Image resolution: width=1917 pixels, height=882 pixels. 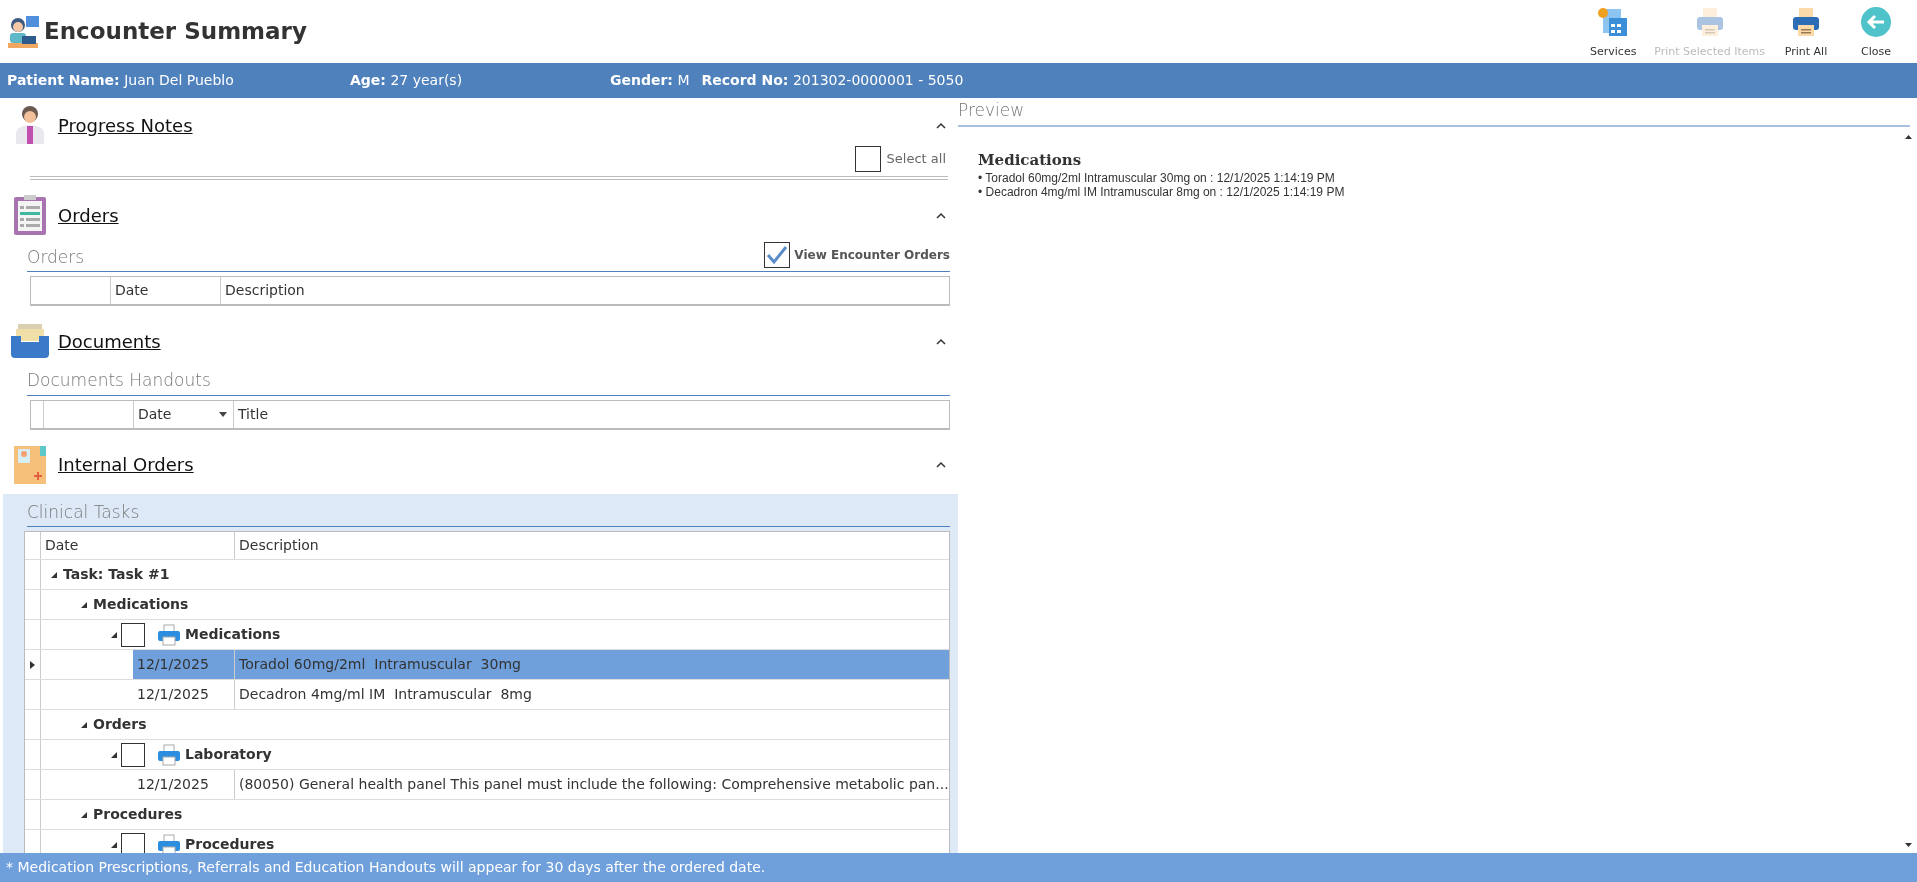 What do you see at coordinates (1157, 178) in the screenshot?
I see `preview-line: • Toradol 60mg/2ml Intramuscular 30mg on : 12/1/2025 1:14:19 PM` at bounding box center [1157, 178].